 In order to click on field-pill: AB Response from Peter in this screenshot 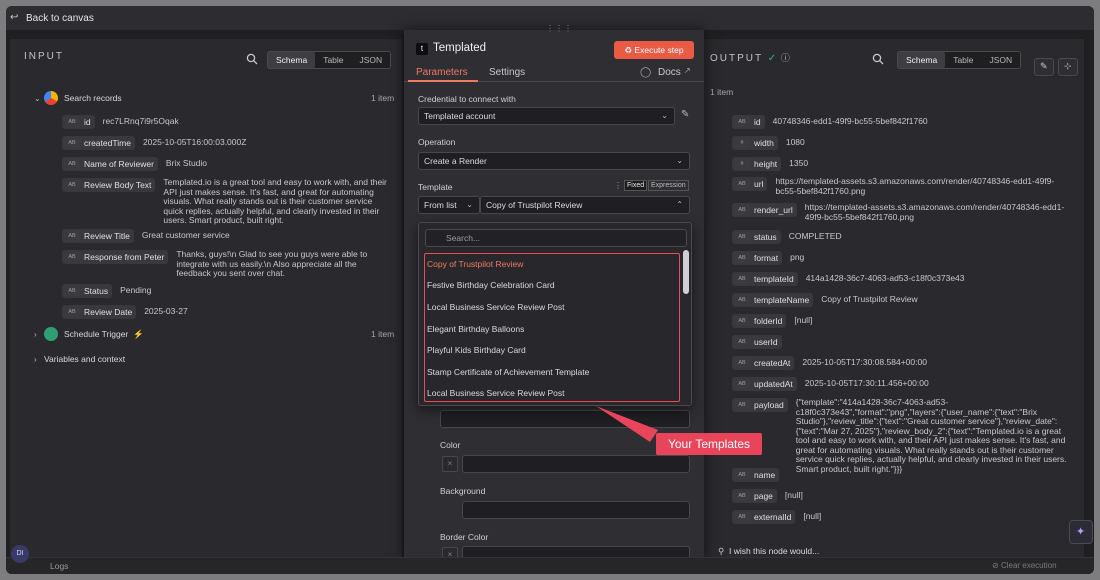, I will do `click(115, 257)`.